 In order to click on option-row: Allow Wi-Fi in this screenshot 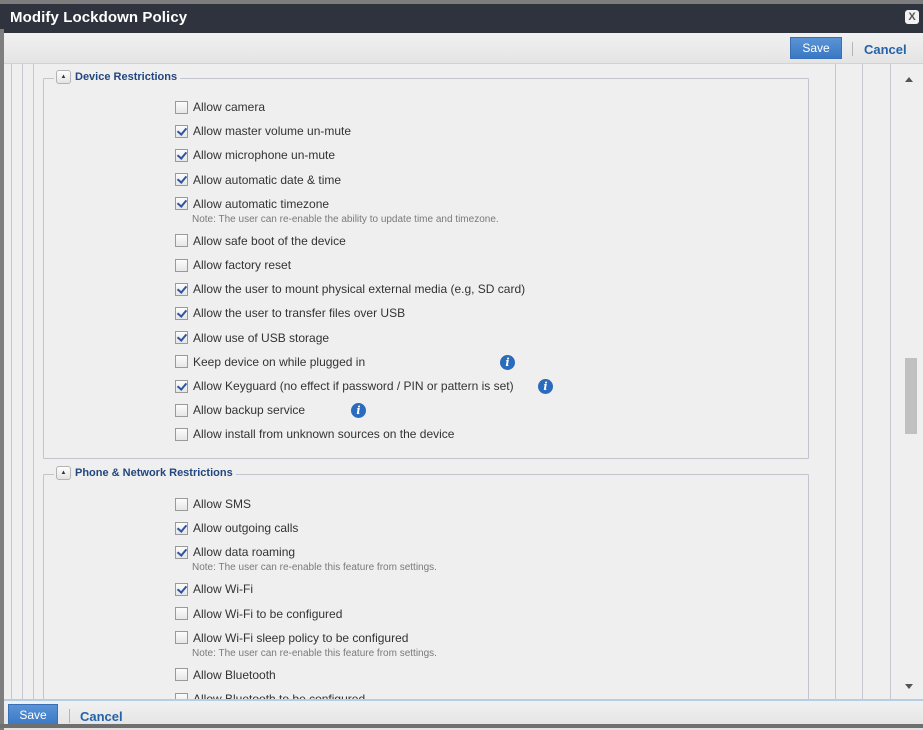, I will do `click(214, 589)`.